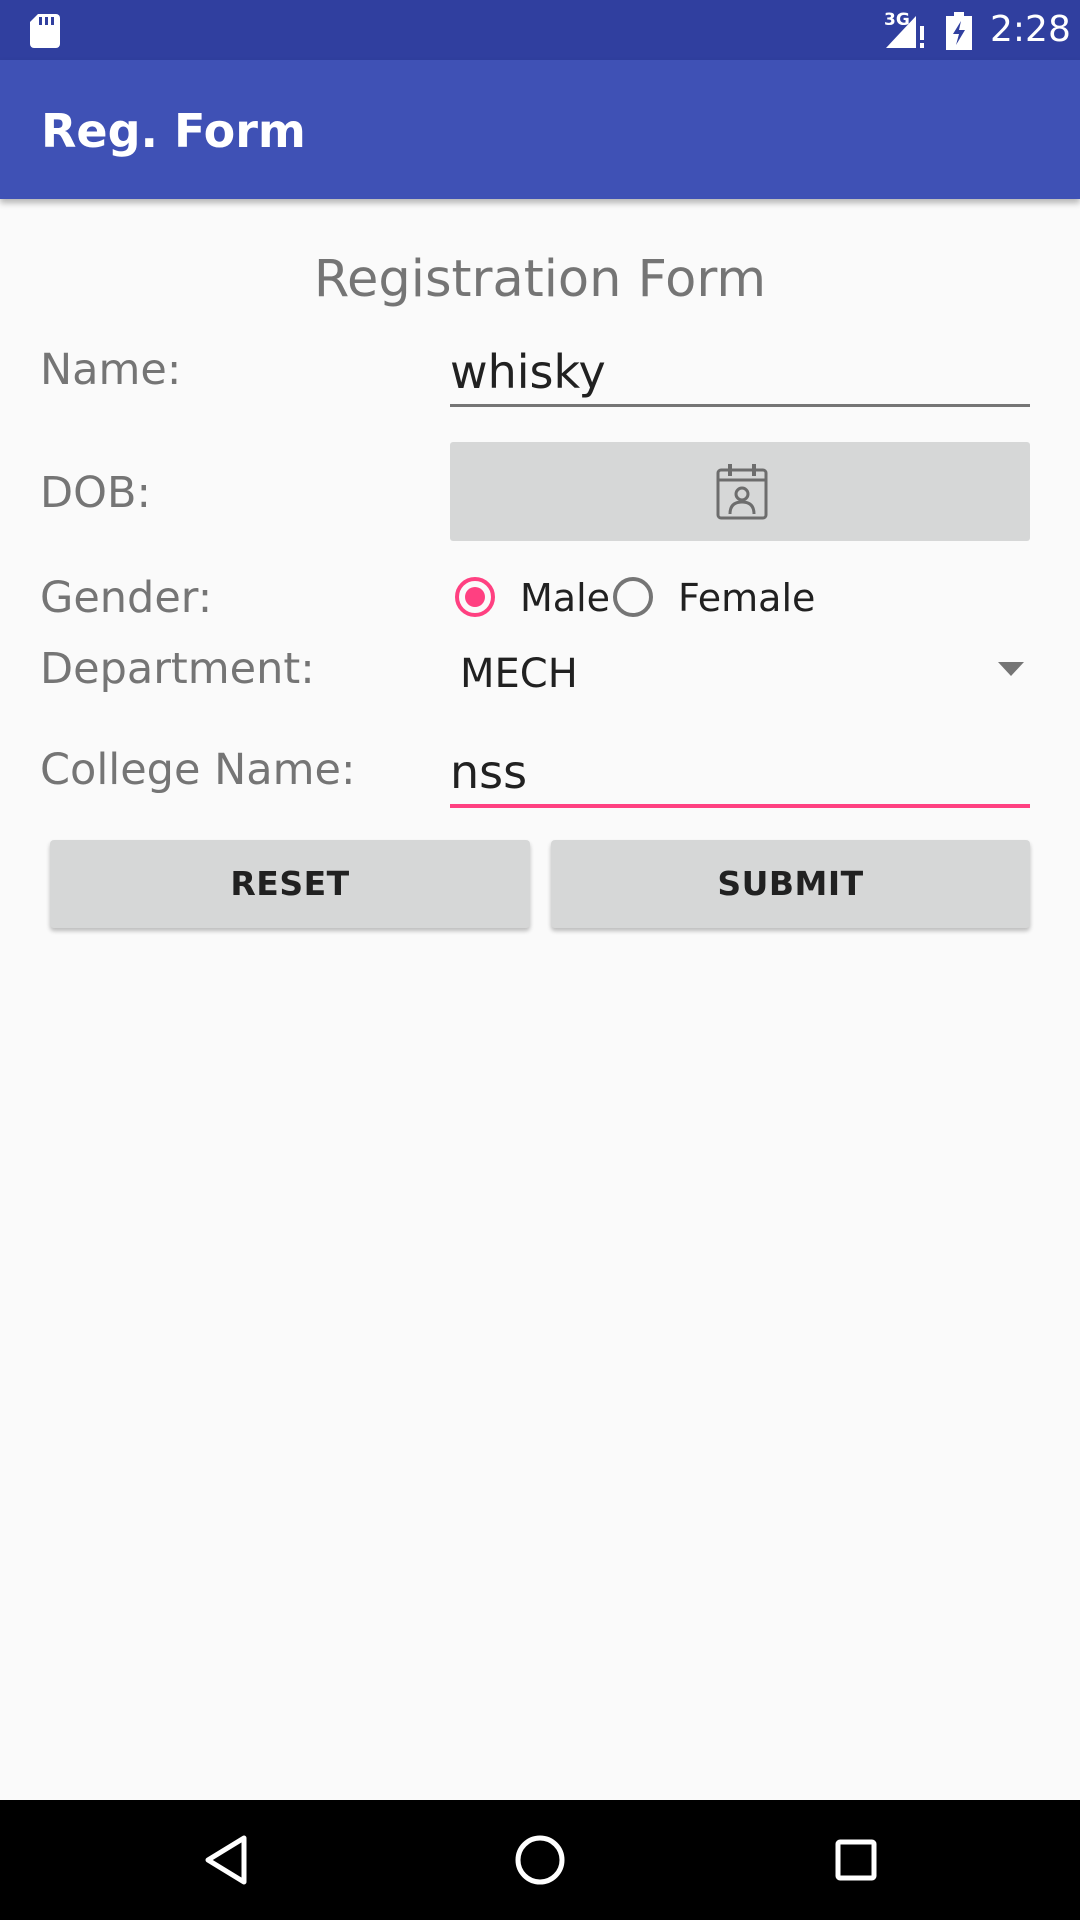  What do you see at coordinates (790, 884) in the screenshot?
I see `submit-button: SUBMIT` at bounding box center [790, 884].